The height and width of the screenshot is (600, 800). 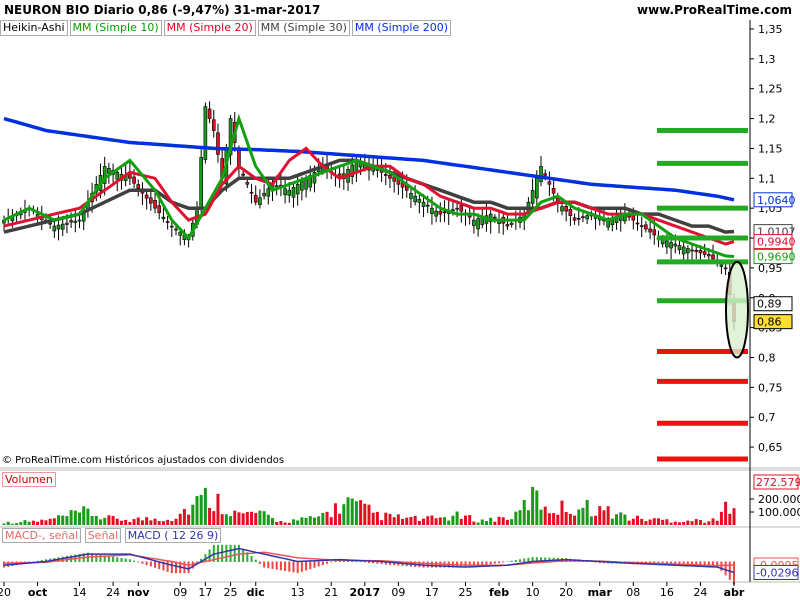 What do you see at coordinates (770, 387) in the screenshot?
I see `y-tick-label: 0,75` at bounding box center [770, 387].